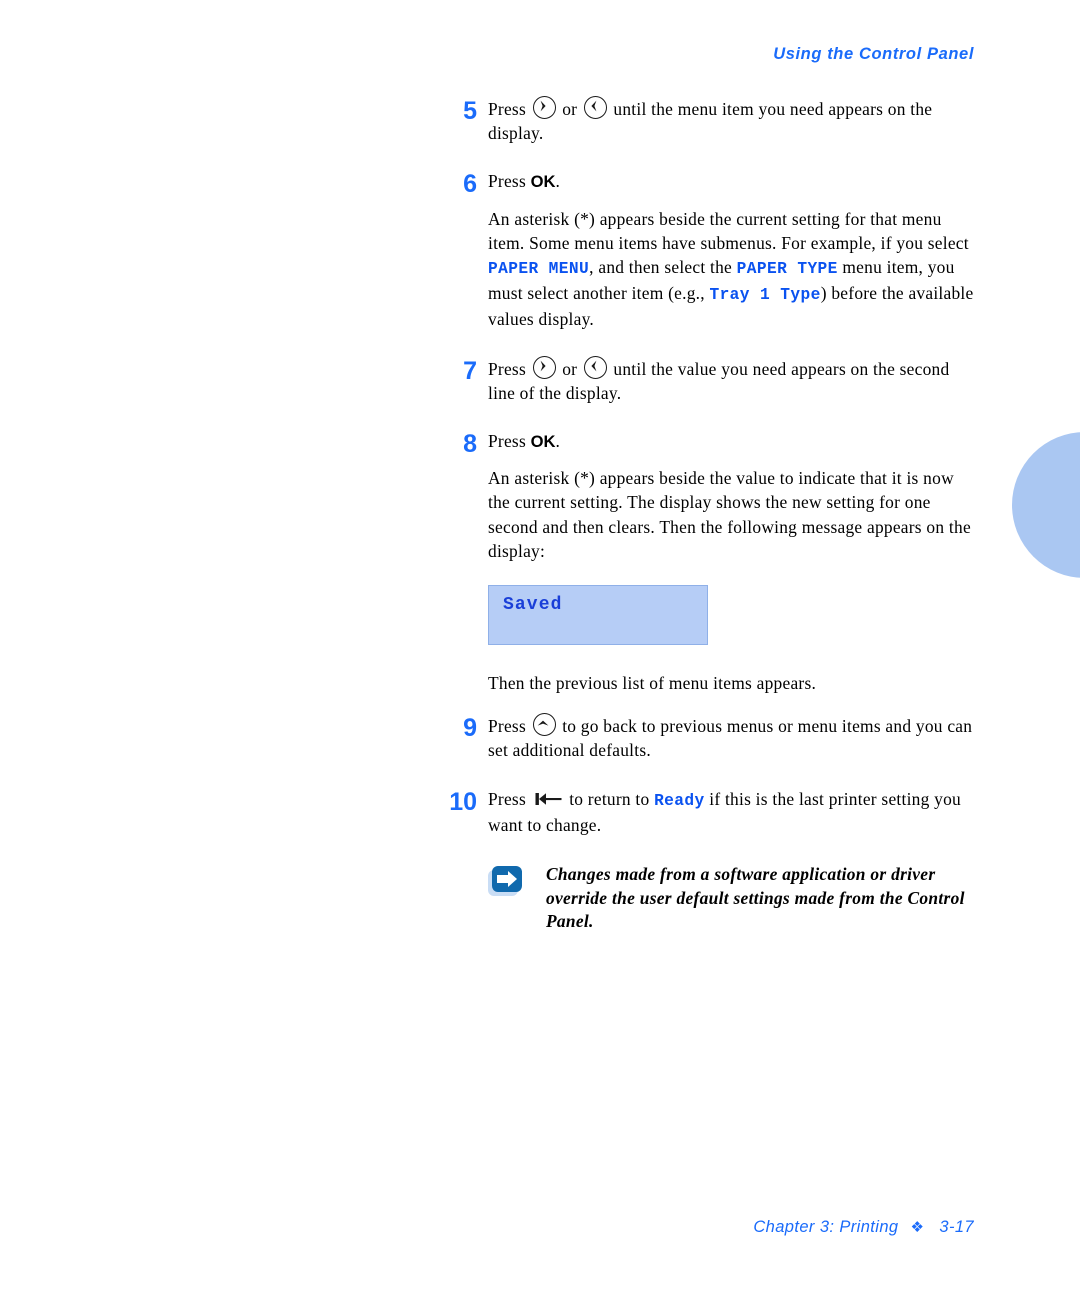 The height and width of the screenshot is (1296, 1080). Describe the element at coordinates (470, 184) in the screenshot. I see `step-number: 6` at that location.